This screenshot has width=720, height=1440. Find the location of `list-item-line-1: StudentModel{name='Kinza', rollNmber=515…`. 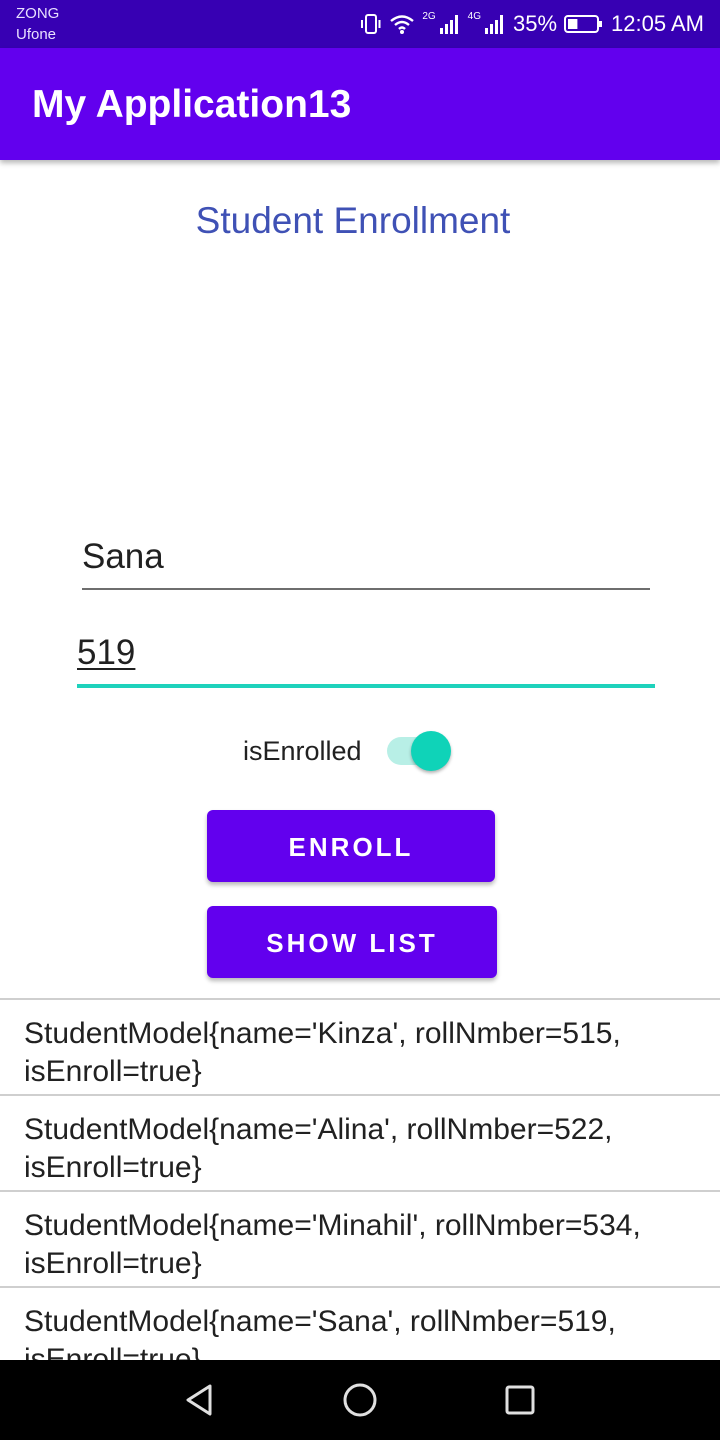

list-item-line-1: StudentModel{name='Kinza', rollNmber=515… is located at coordinates (322, 1033).